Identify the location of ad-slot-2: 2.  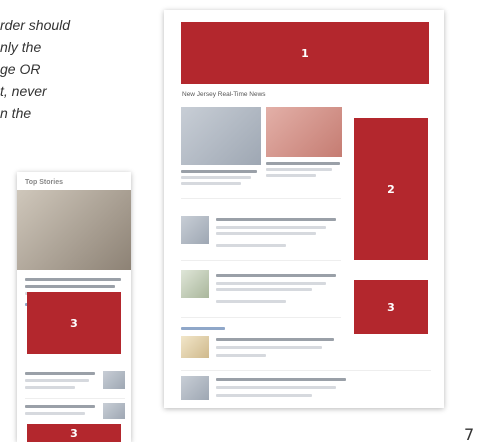
(391, 189).